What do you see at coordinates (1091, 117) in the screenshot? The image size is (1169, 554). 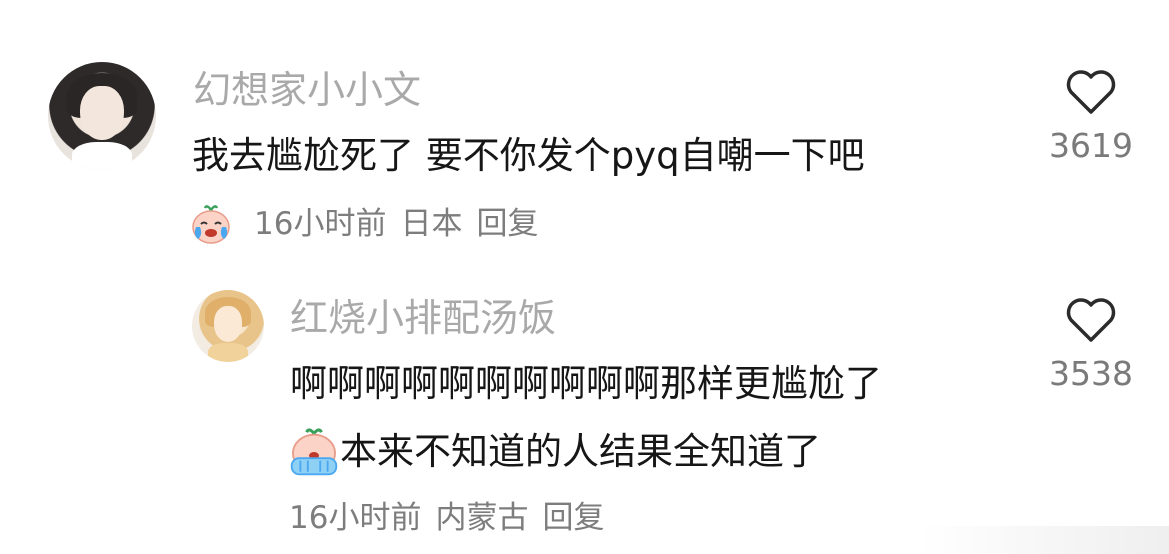 I see `like-button: 3619` at bounding box center [1091, 117].